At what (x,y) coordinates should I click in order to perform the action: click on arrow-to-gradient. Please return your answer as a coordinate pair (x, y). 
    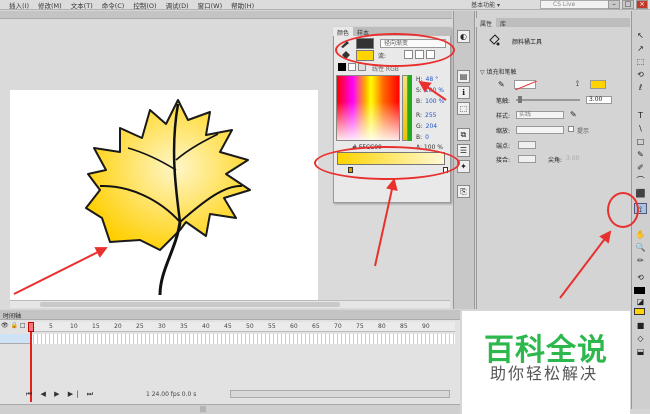
    Looking at the image, I should click on (386, 222).